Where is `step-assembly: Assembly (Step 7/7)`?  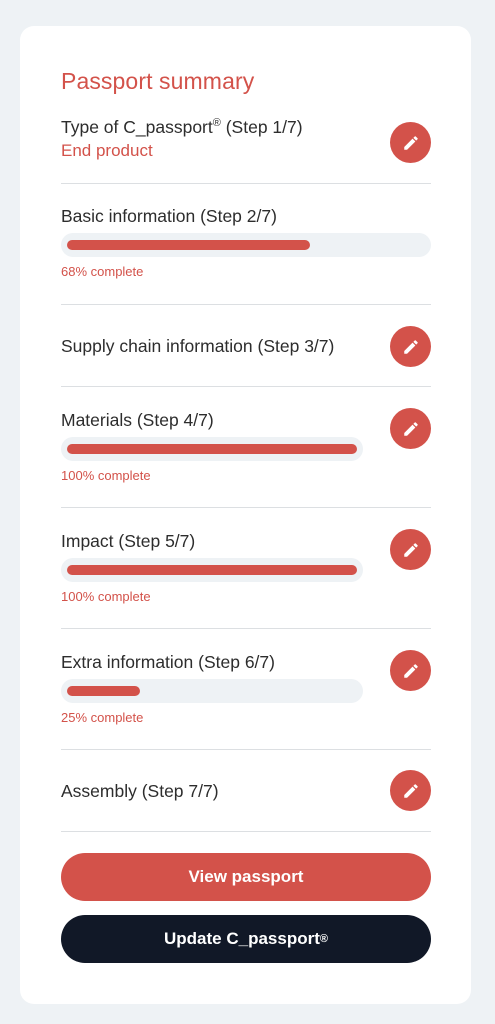 step-assembly: Assembly (Step 7/7) is located at coordinates (246, 791).